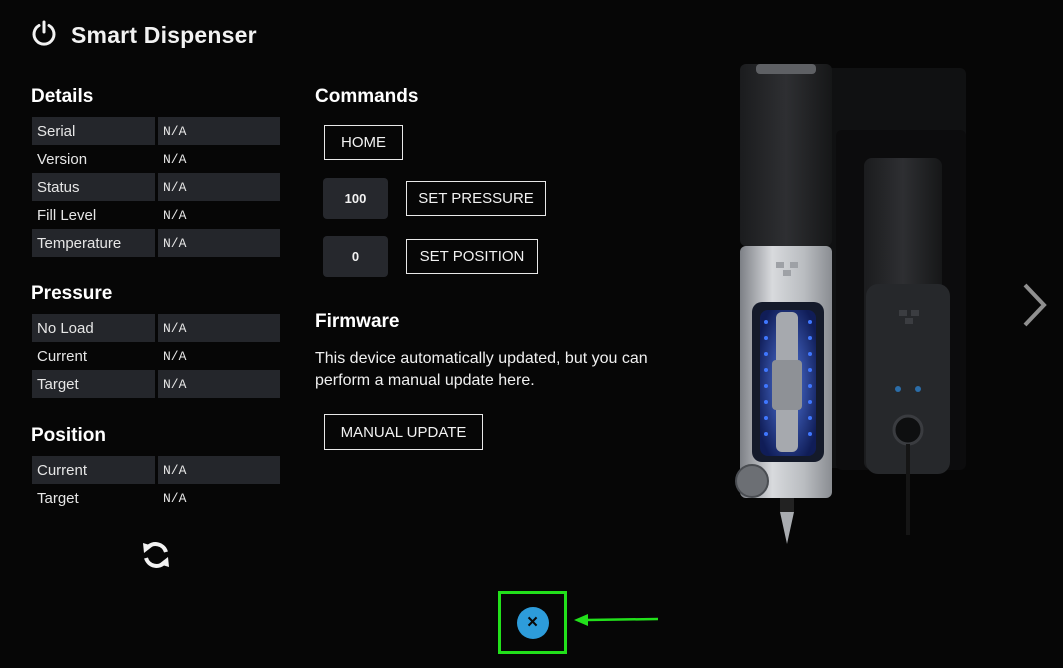  I want to click on details-row-temperature: Temperature N/A, so click(156, 243).